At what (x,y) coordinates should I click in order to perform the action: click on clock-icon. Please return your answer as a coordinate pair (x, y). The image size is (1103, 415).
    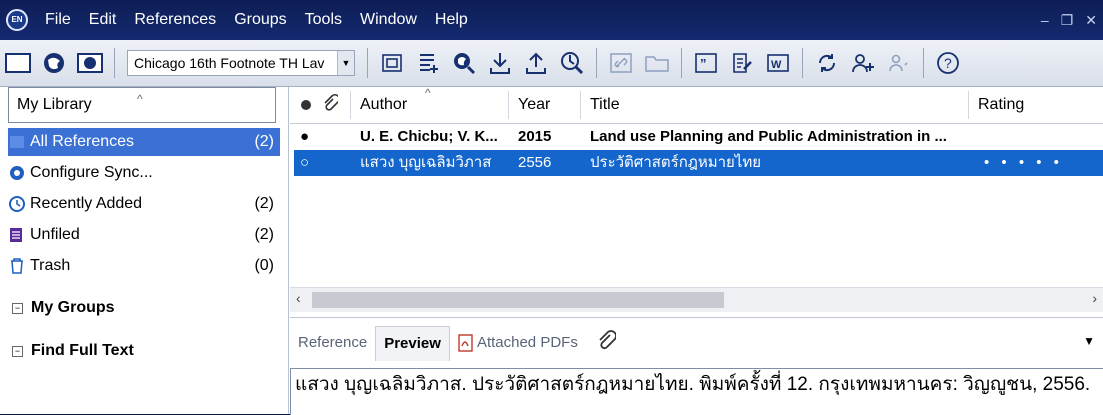
    Looking at the image, I should click on (17, 204).